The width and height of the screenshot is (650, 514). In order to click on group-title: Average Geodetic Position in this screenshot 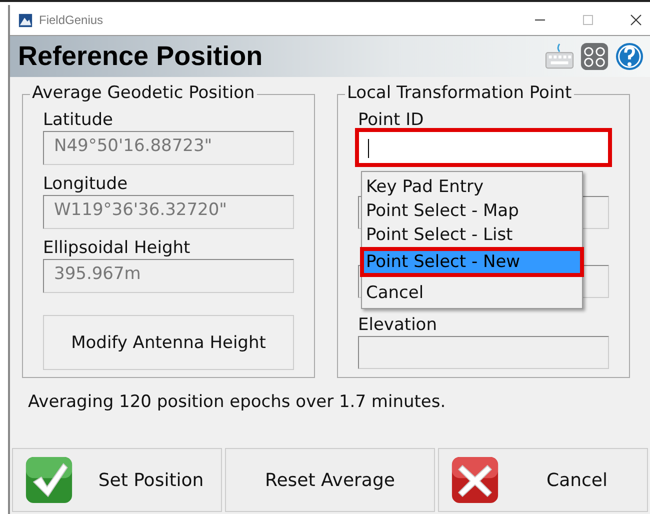, I will do `click(143, 93)`.